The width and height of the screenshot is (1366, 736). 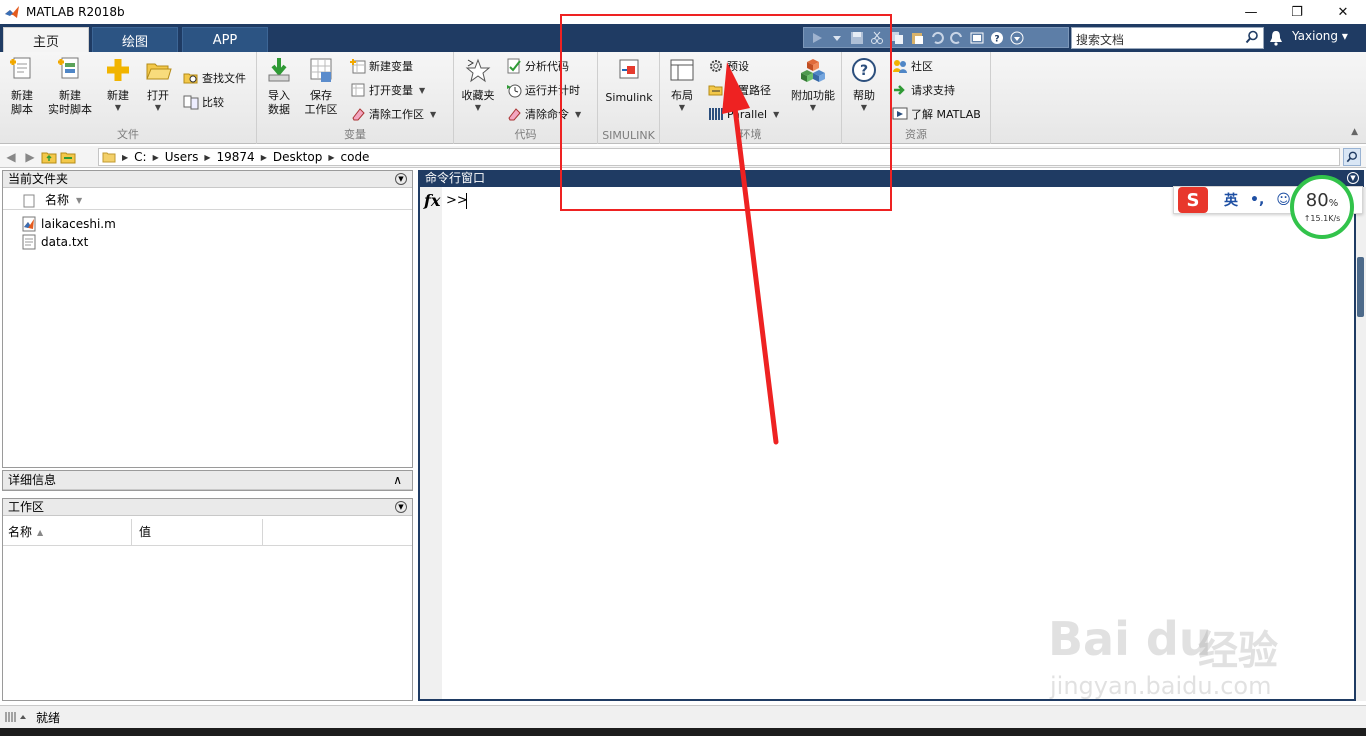 What do you see at coordinates (279, 102) in the screenshot?
I see `import-data-label: 导入 数据` at bounding box center [279, 102].